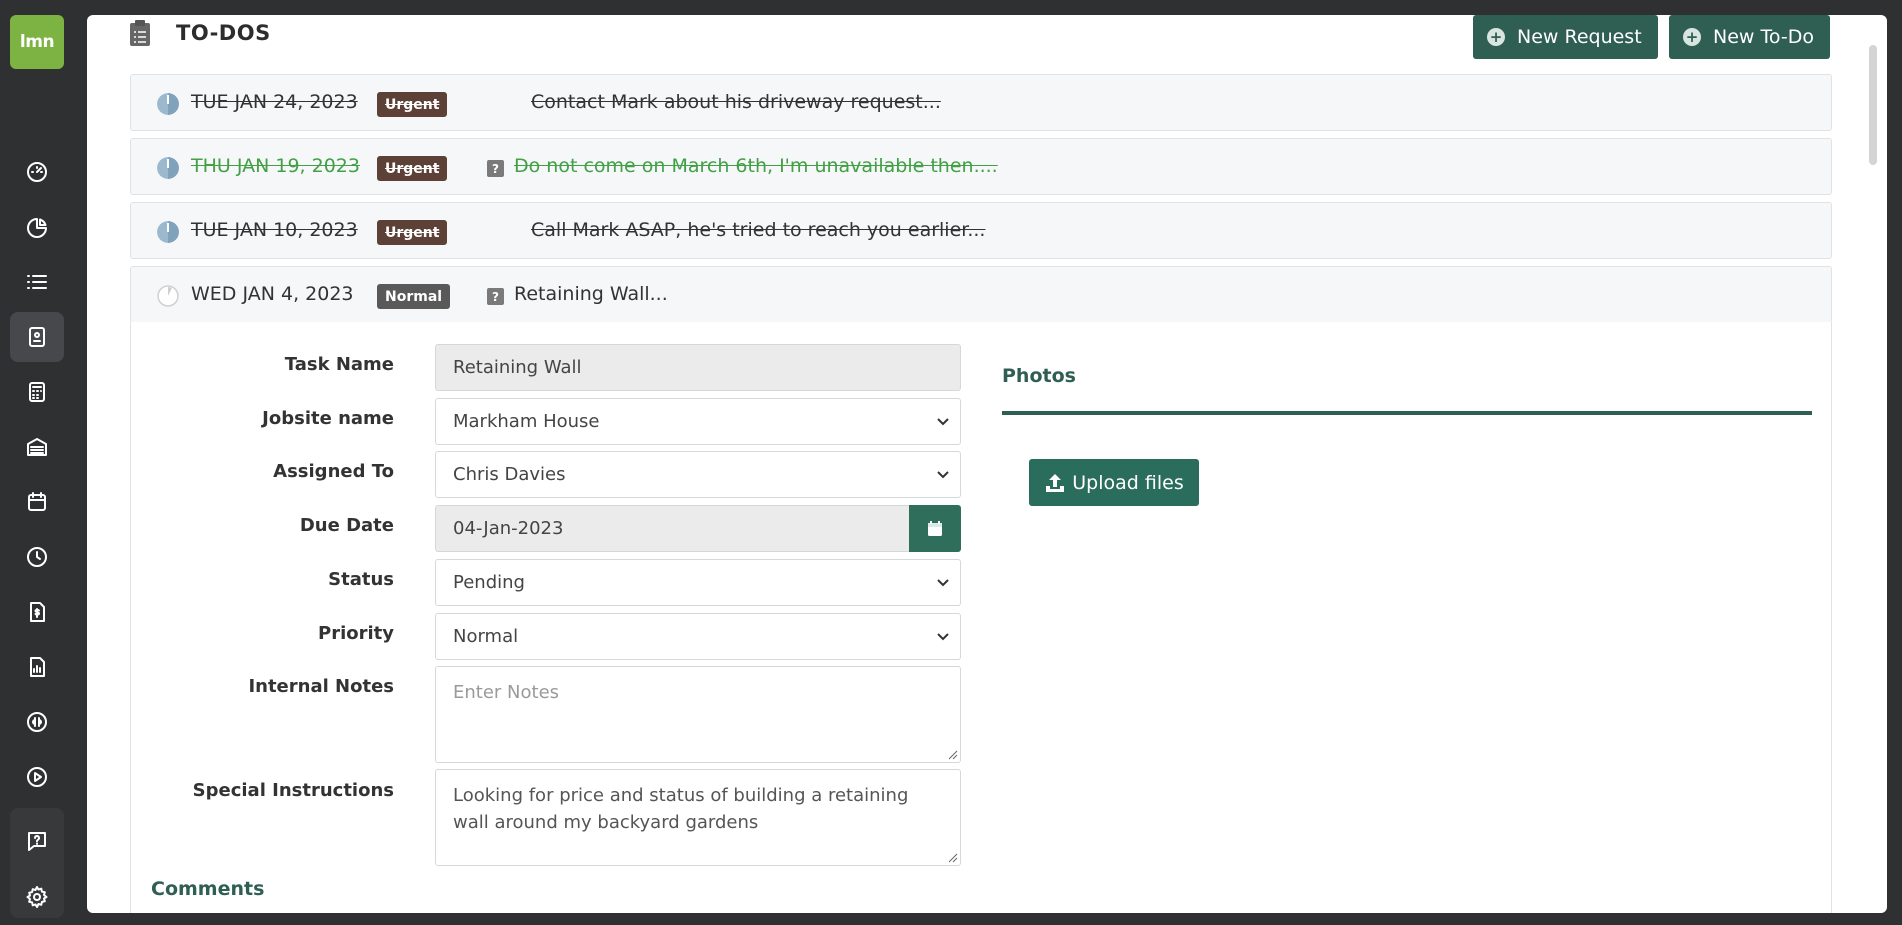  Describe the element at coordinates (275, 166) in the screenshot. I see `todo-date: THU JAN 19, 2023` at that location.